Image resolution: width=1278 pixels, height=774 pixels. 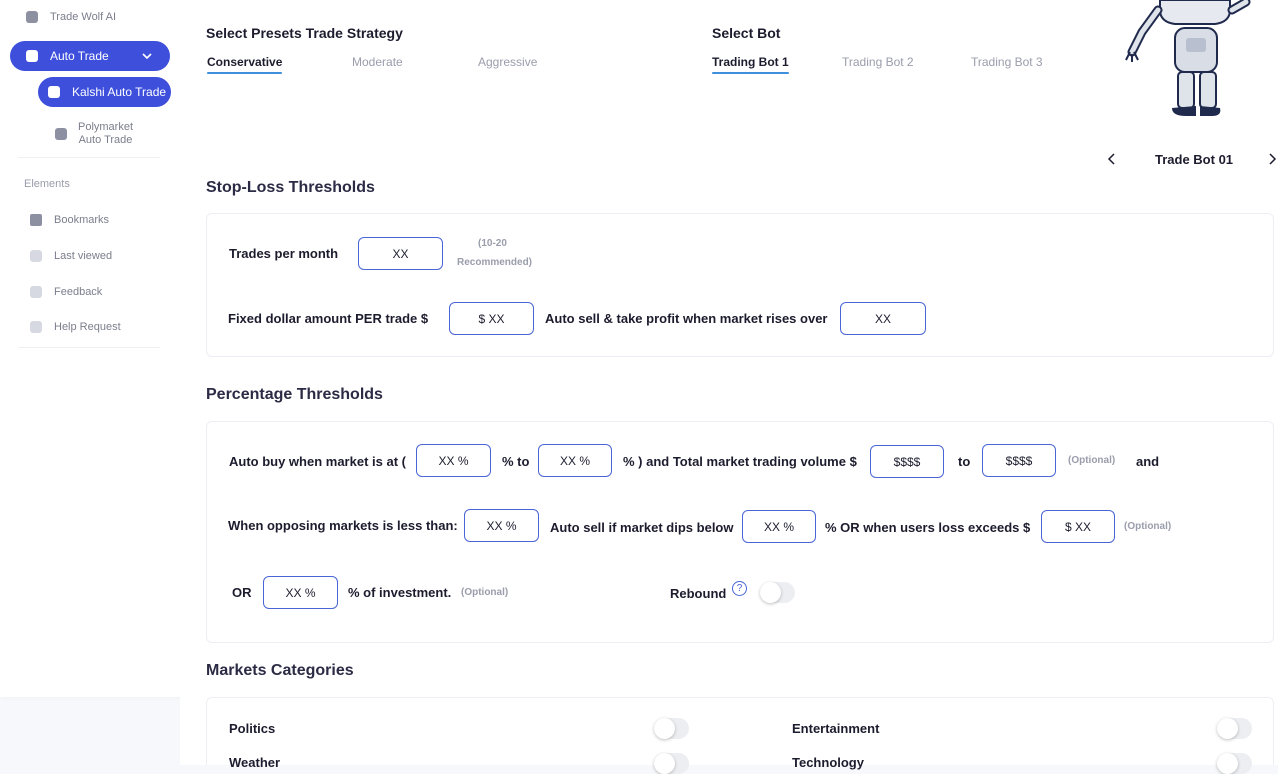 I want to click on tab-conservative: Conservative, so click(x=245, y=64).